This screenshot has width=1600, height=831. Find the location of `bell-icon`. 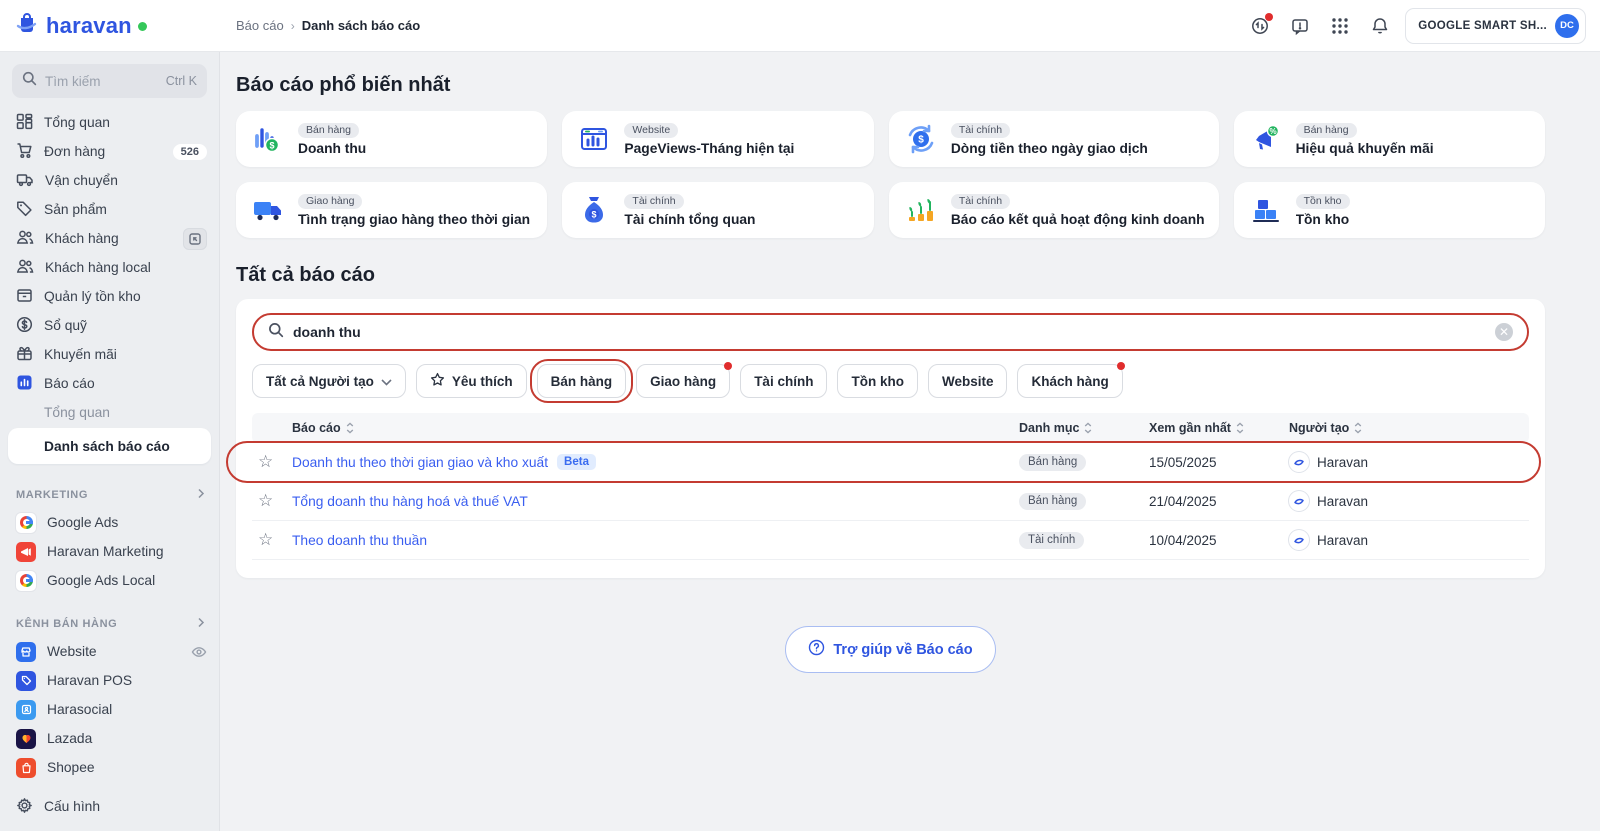

bell-icon is located at coordinates (1380, 26).